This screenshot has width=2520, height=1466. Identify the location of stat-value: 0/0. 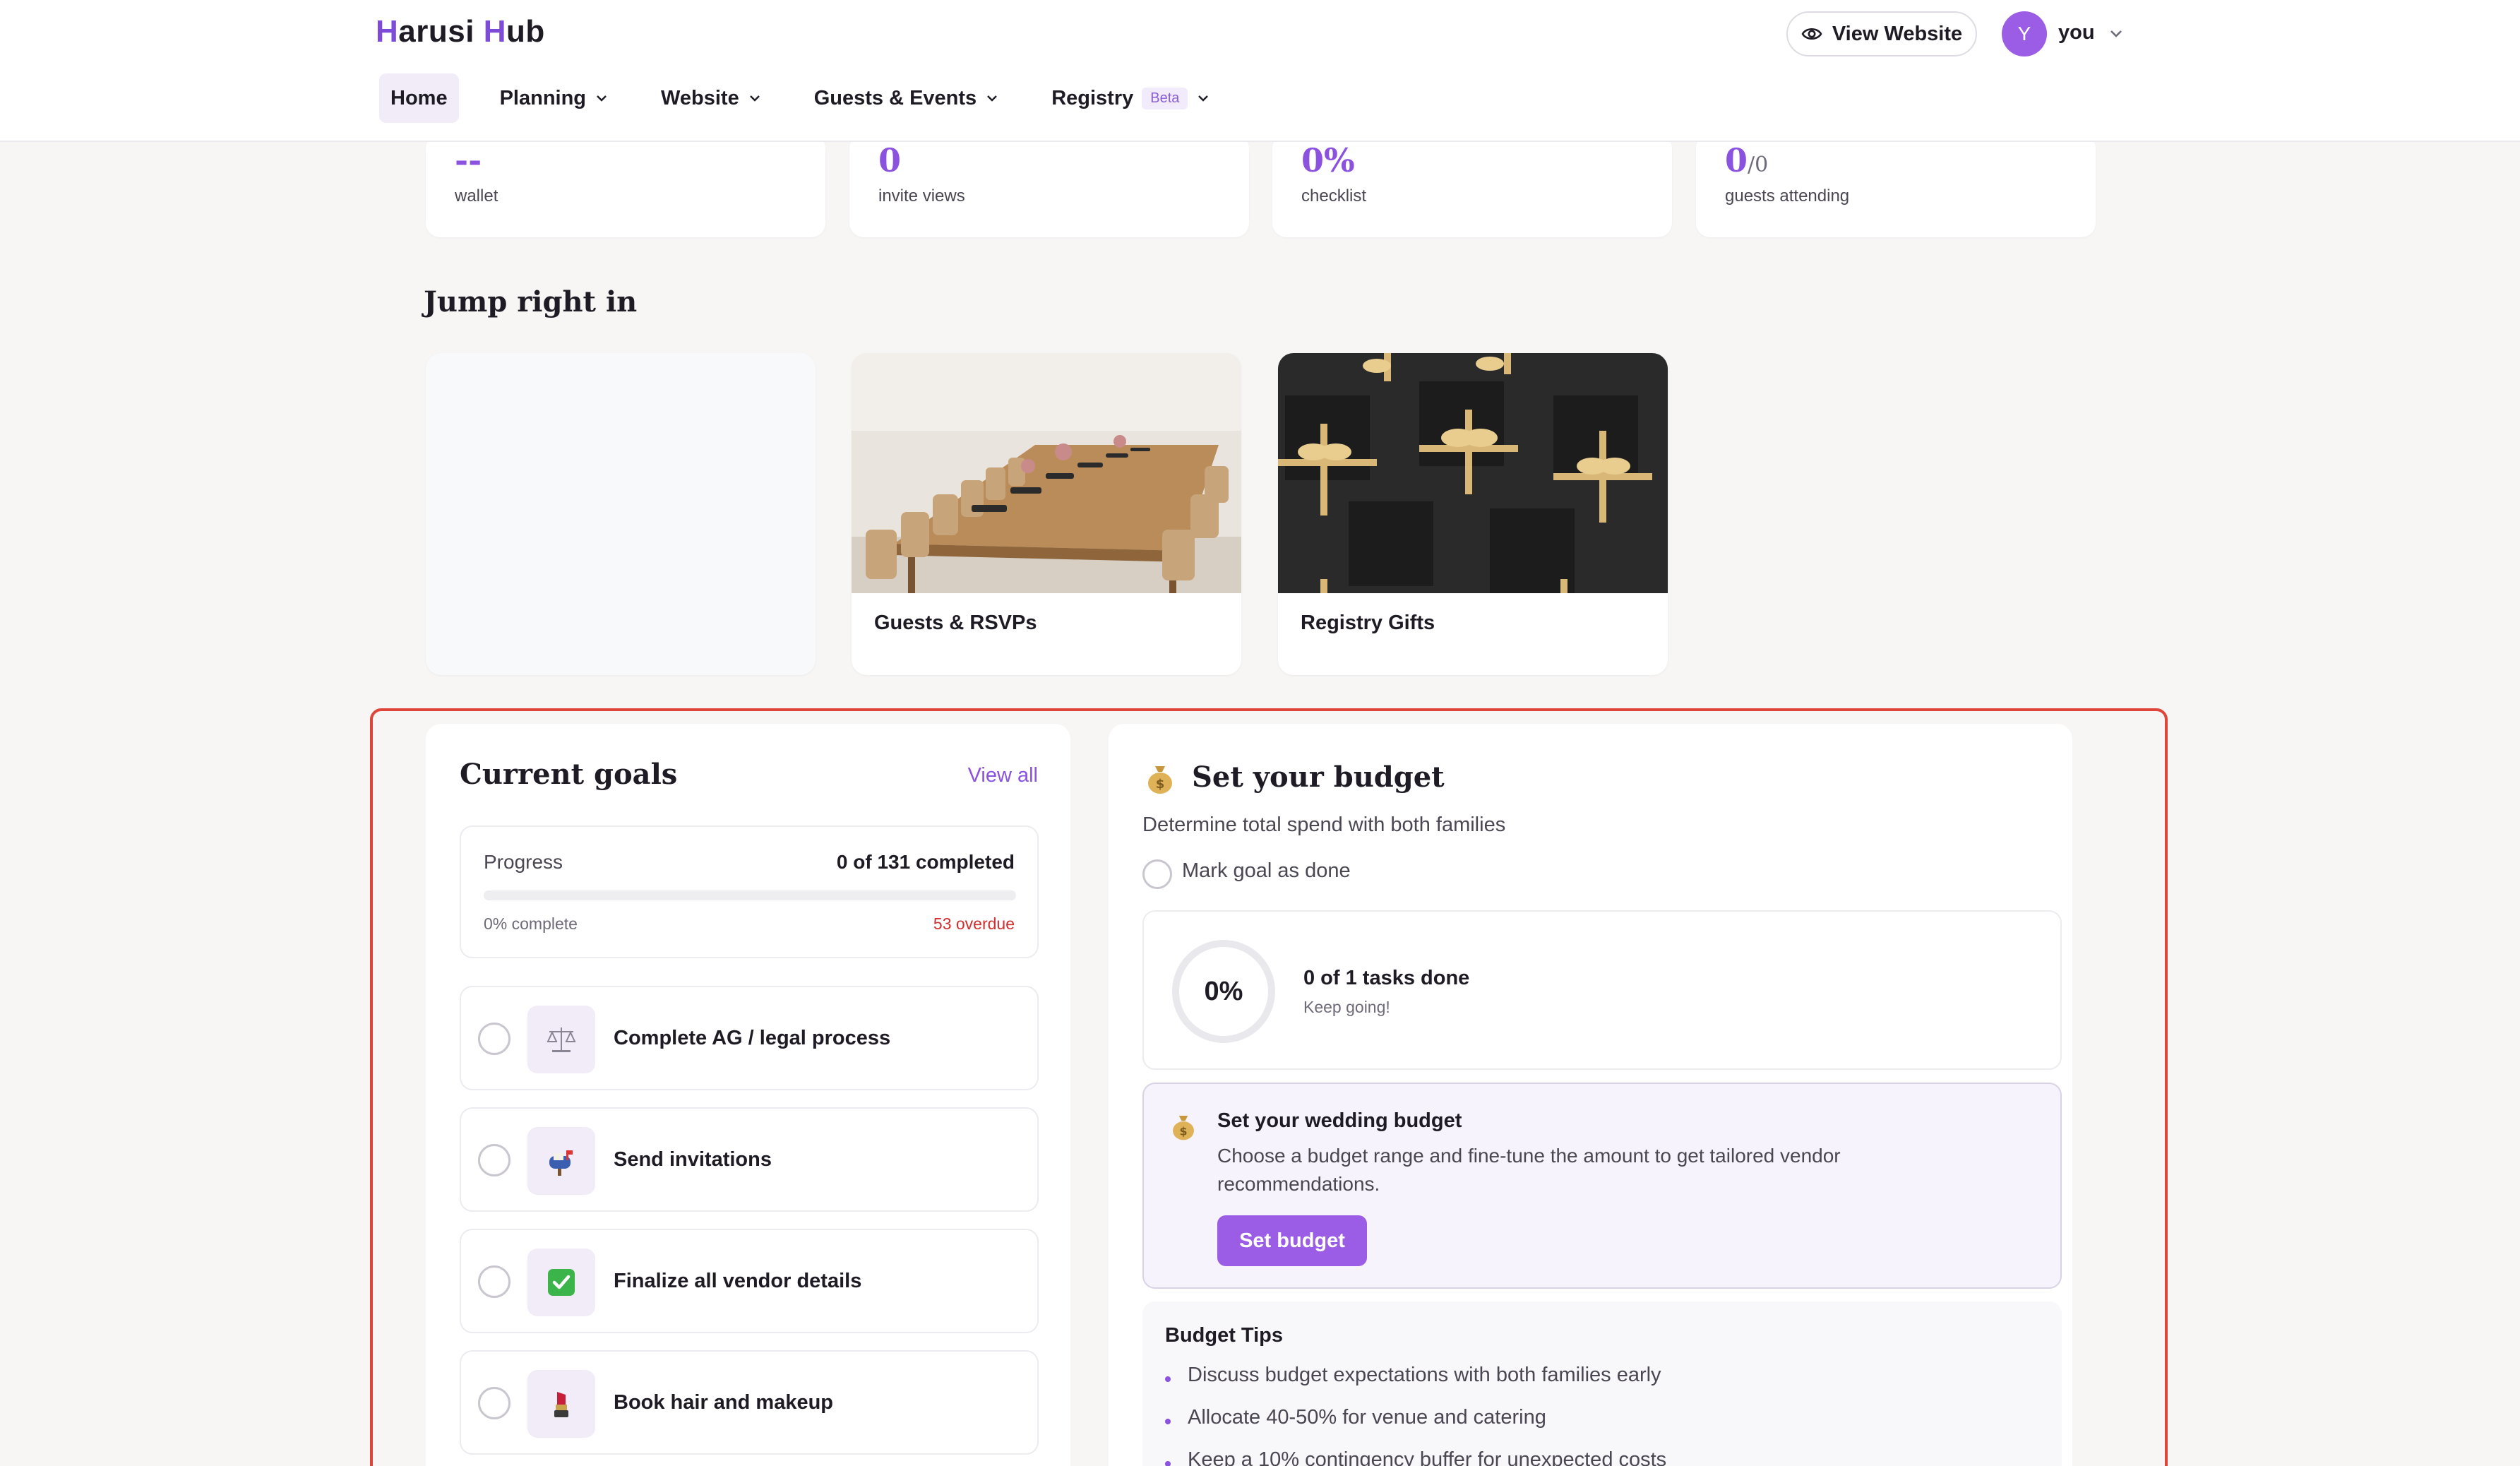
(1747, 160).